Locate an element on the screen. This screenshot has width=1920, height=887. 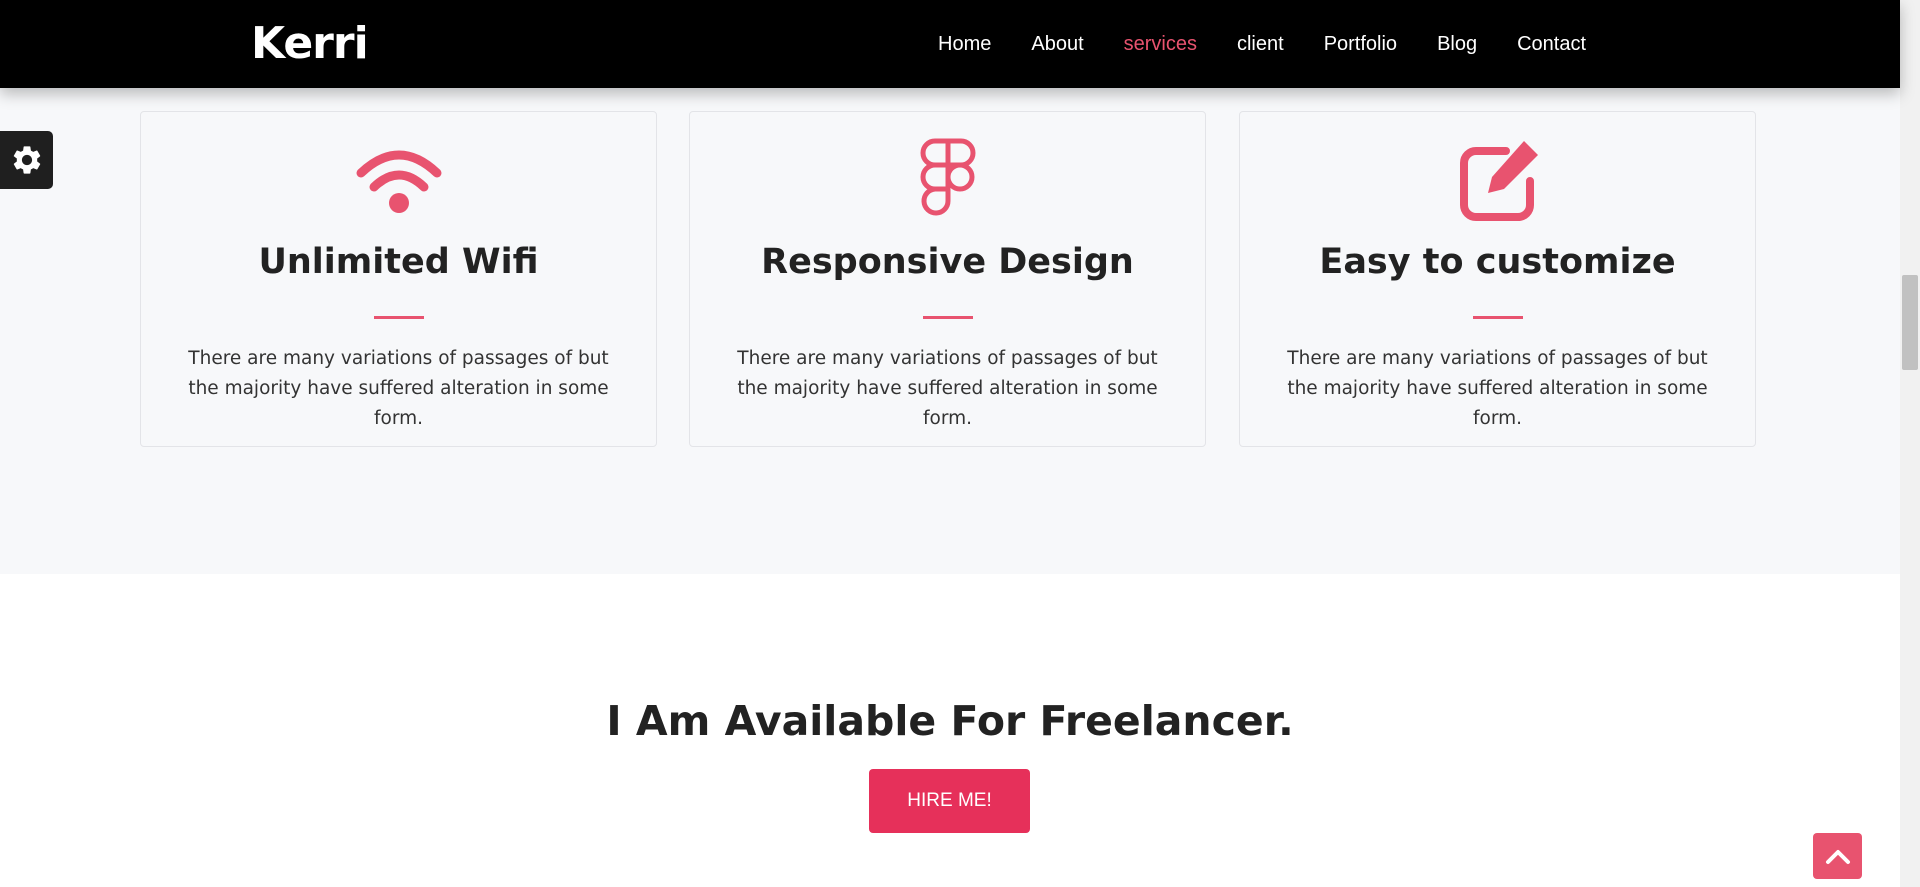
service-title: Responsive Design is located at coordinates (947, 262).